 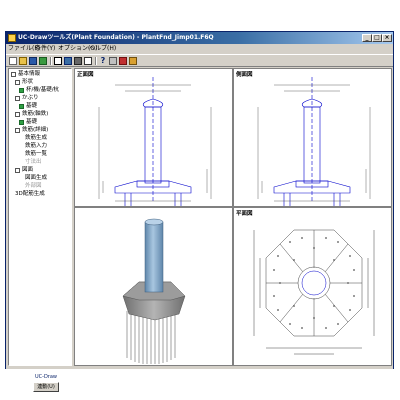 I want to click on tree-item: 外部図, so click(x=33, y=186).